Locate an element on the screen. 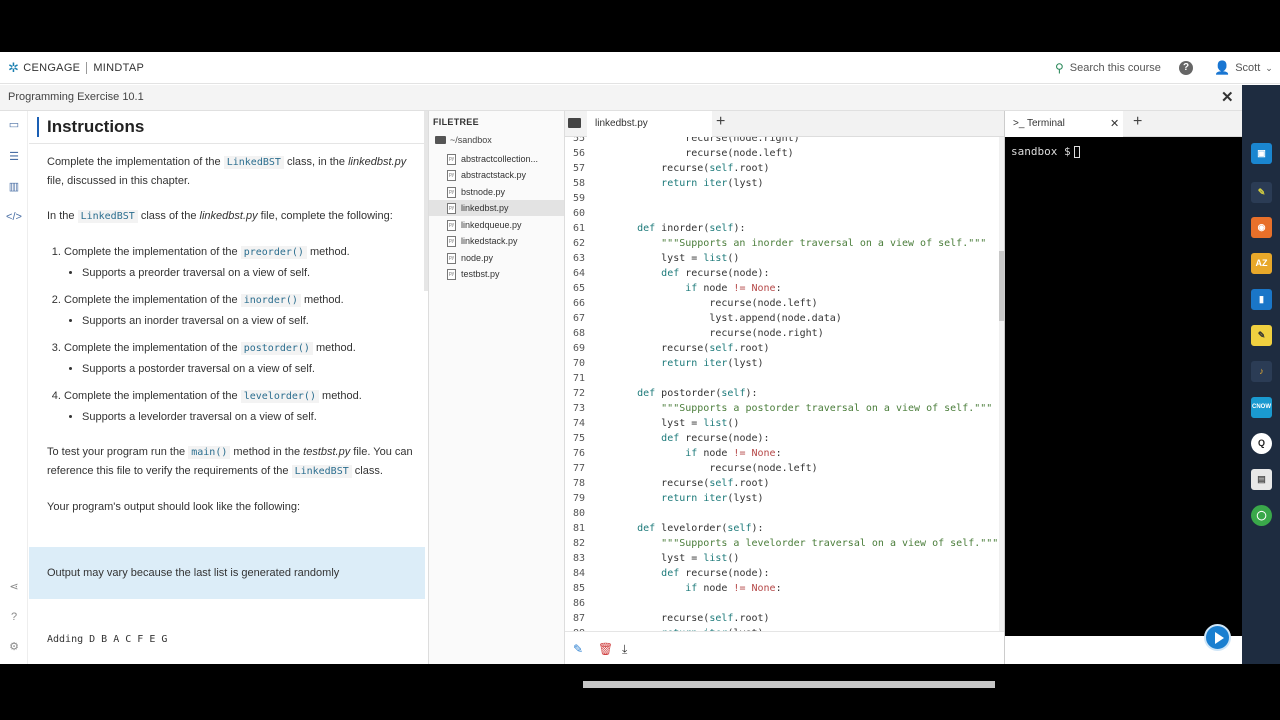 The height and width of the screenshot is (720, 1280). search-course: ⚲ Search this course is located at coordinates (1108, 68).